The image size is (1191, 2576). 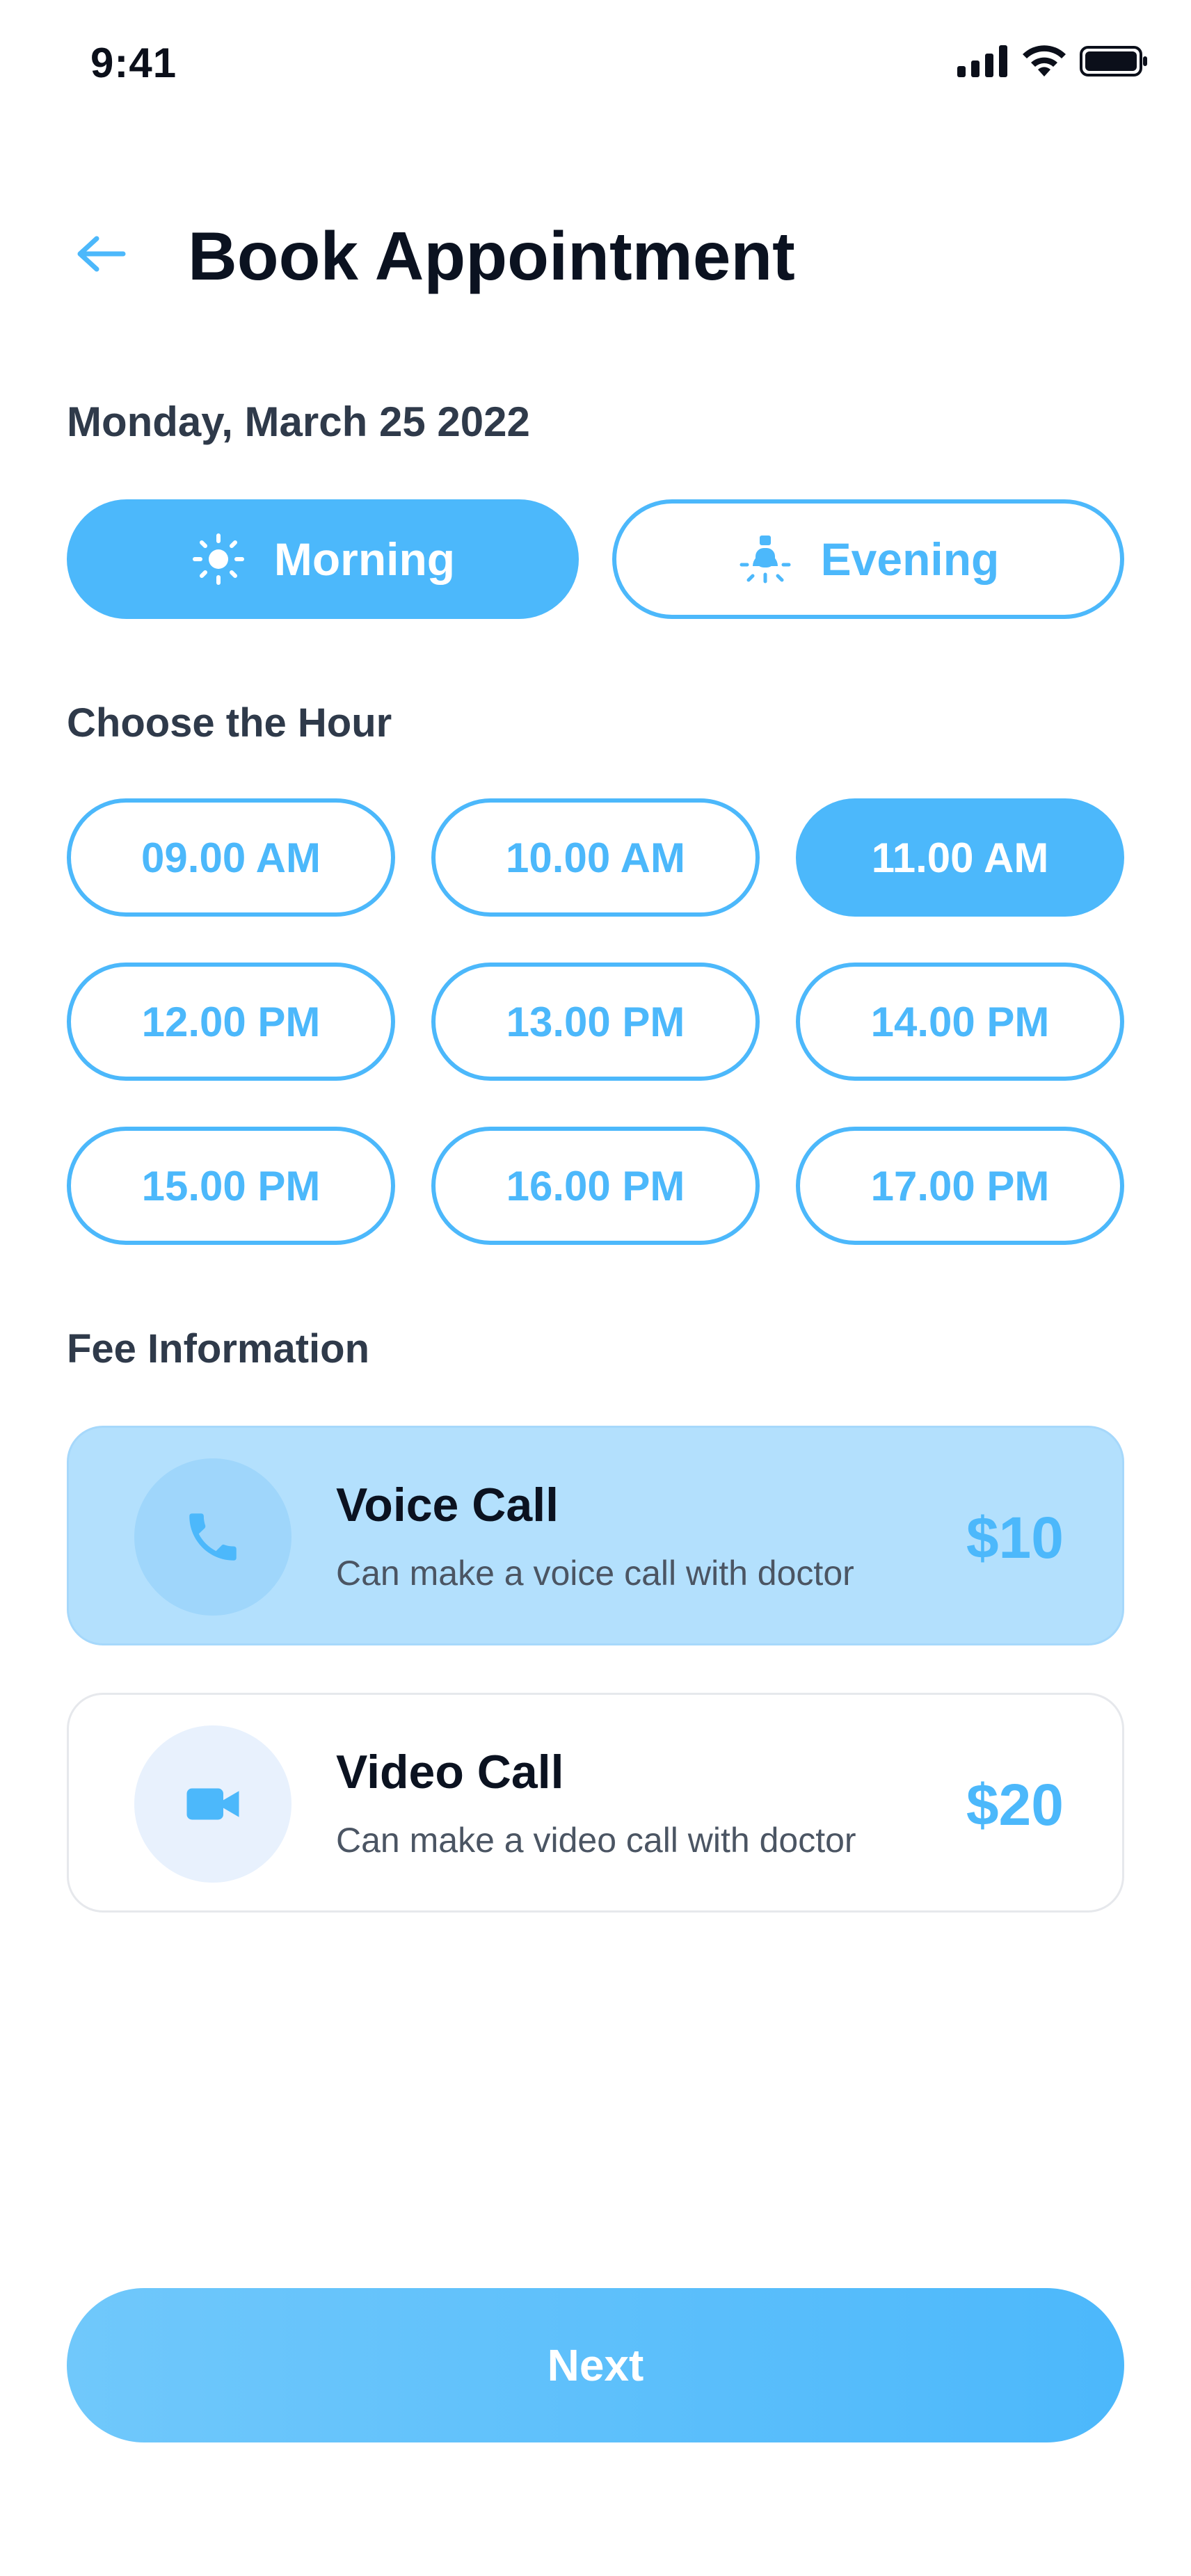 What do you see at coordinates (231, 1186) in the screenshot?
I see `hour-slot: 15.00 PM` at bounding box center [231, 1186].